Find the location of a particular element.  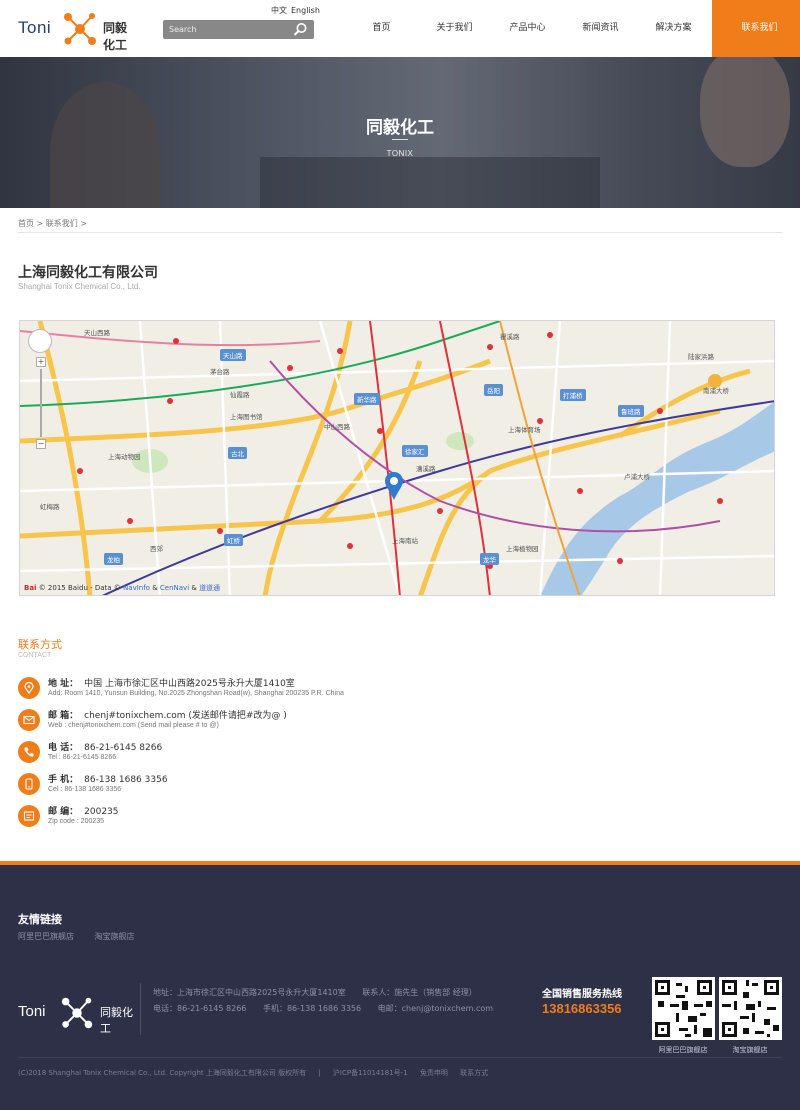

map-tag: 古北 is located at coordinates (237, 453).